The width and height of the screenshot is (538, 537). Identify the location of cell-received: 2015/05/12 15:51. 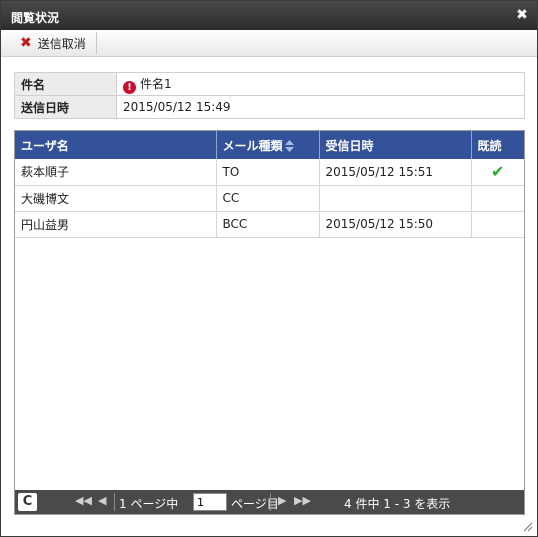
(395, 172).